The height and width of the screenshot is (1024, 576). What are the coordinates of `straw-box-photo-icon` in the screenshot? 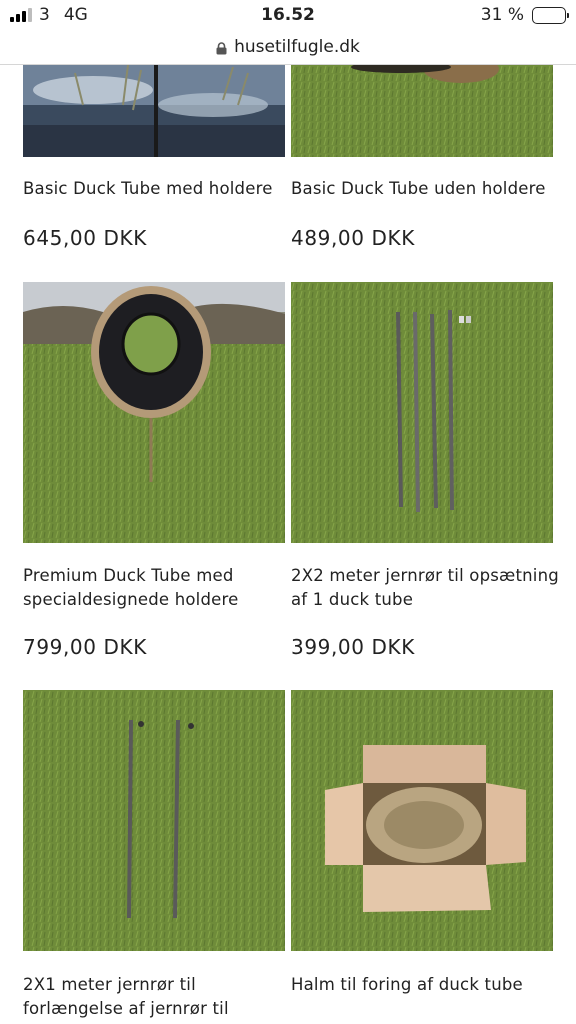 It's located at (422, 820).